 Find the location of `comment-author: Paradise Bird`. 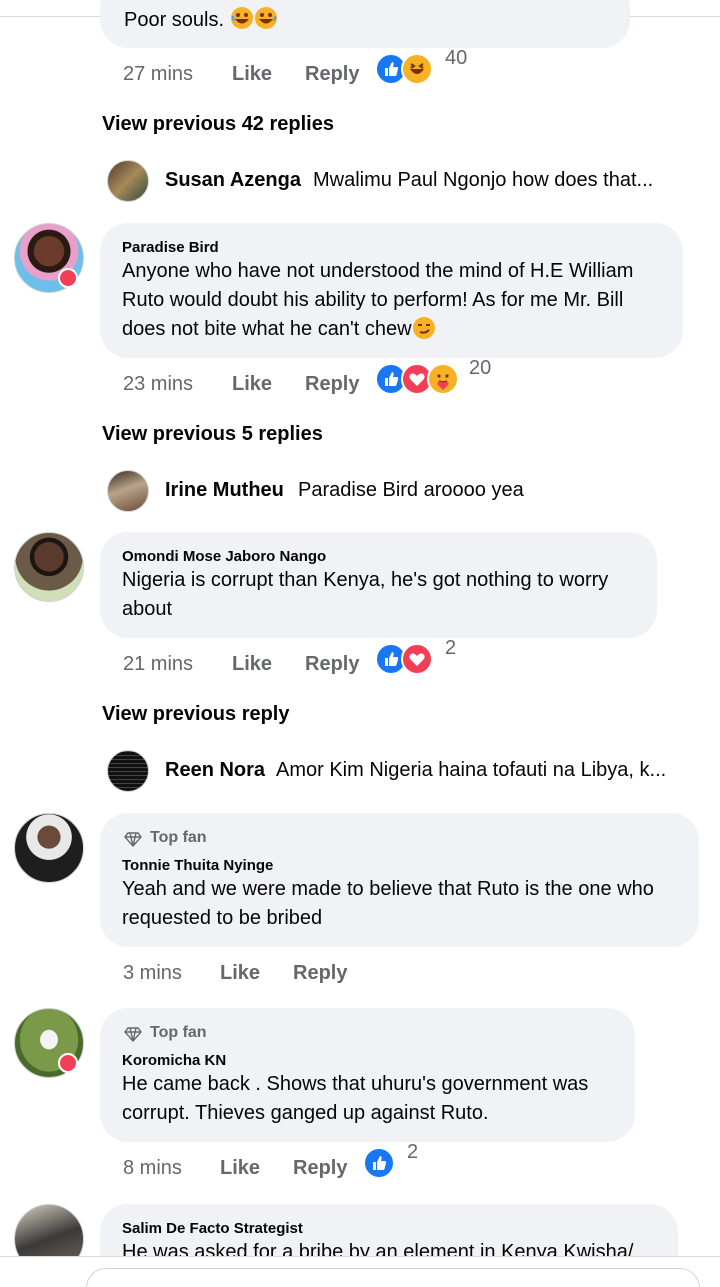

comment-author: Paradise Bird is located at coordinates (170, 247).